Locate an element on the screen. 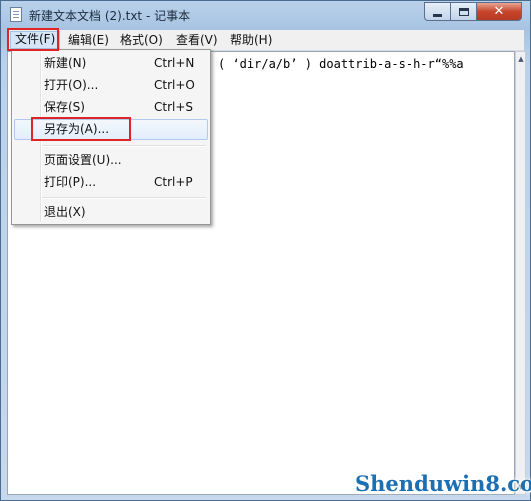 The image size is (531, 501). menu-edit: 编辑(E) is located at coordinates (88, 40).